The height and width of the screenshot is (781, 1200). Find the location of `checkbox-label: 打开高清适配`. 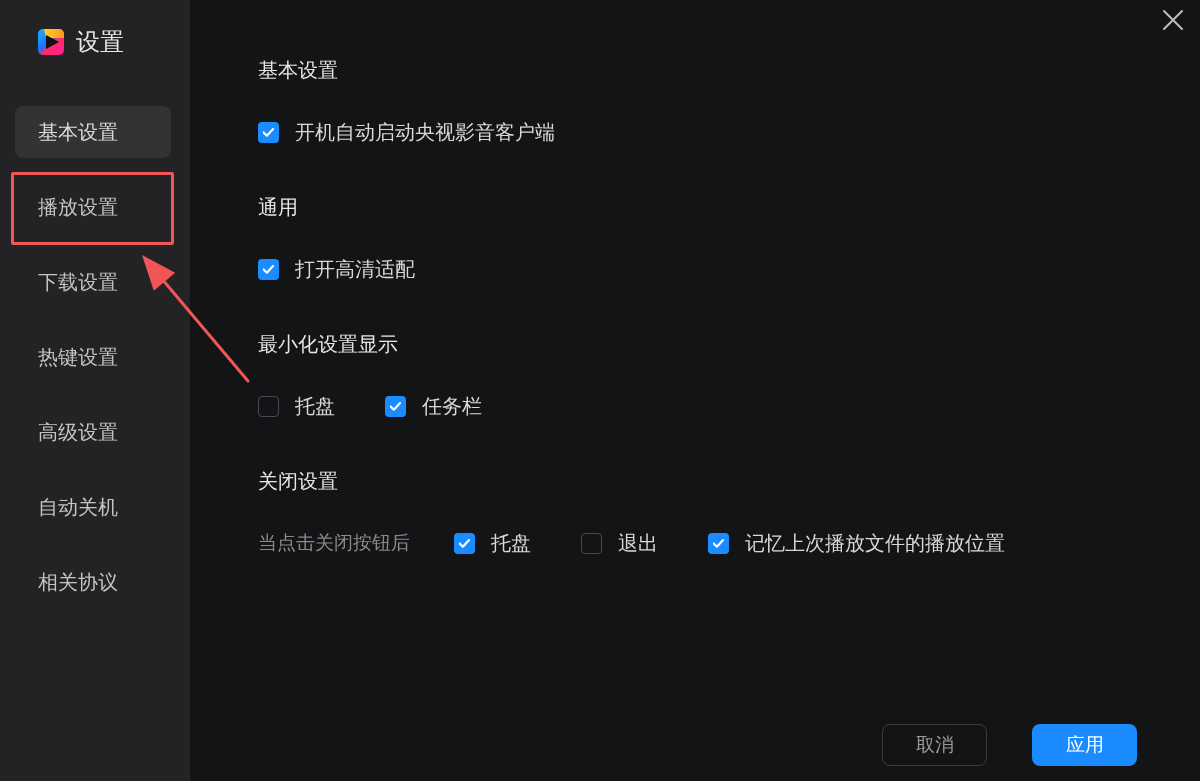

checkbox-label: 打开高清适配 is located at coordinates (355, 269).